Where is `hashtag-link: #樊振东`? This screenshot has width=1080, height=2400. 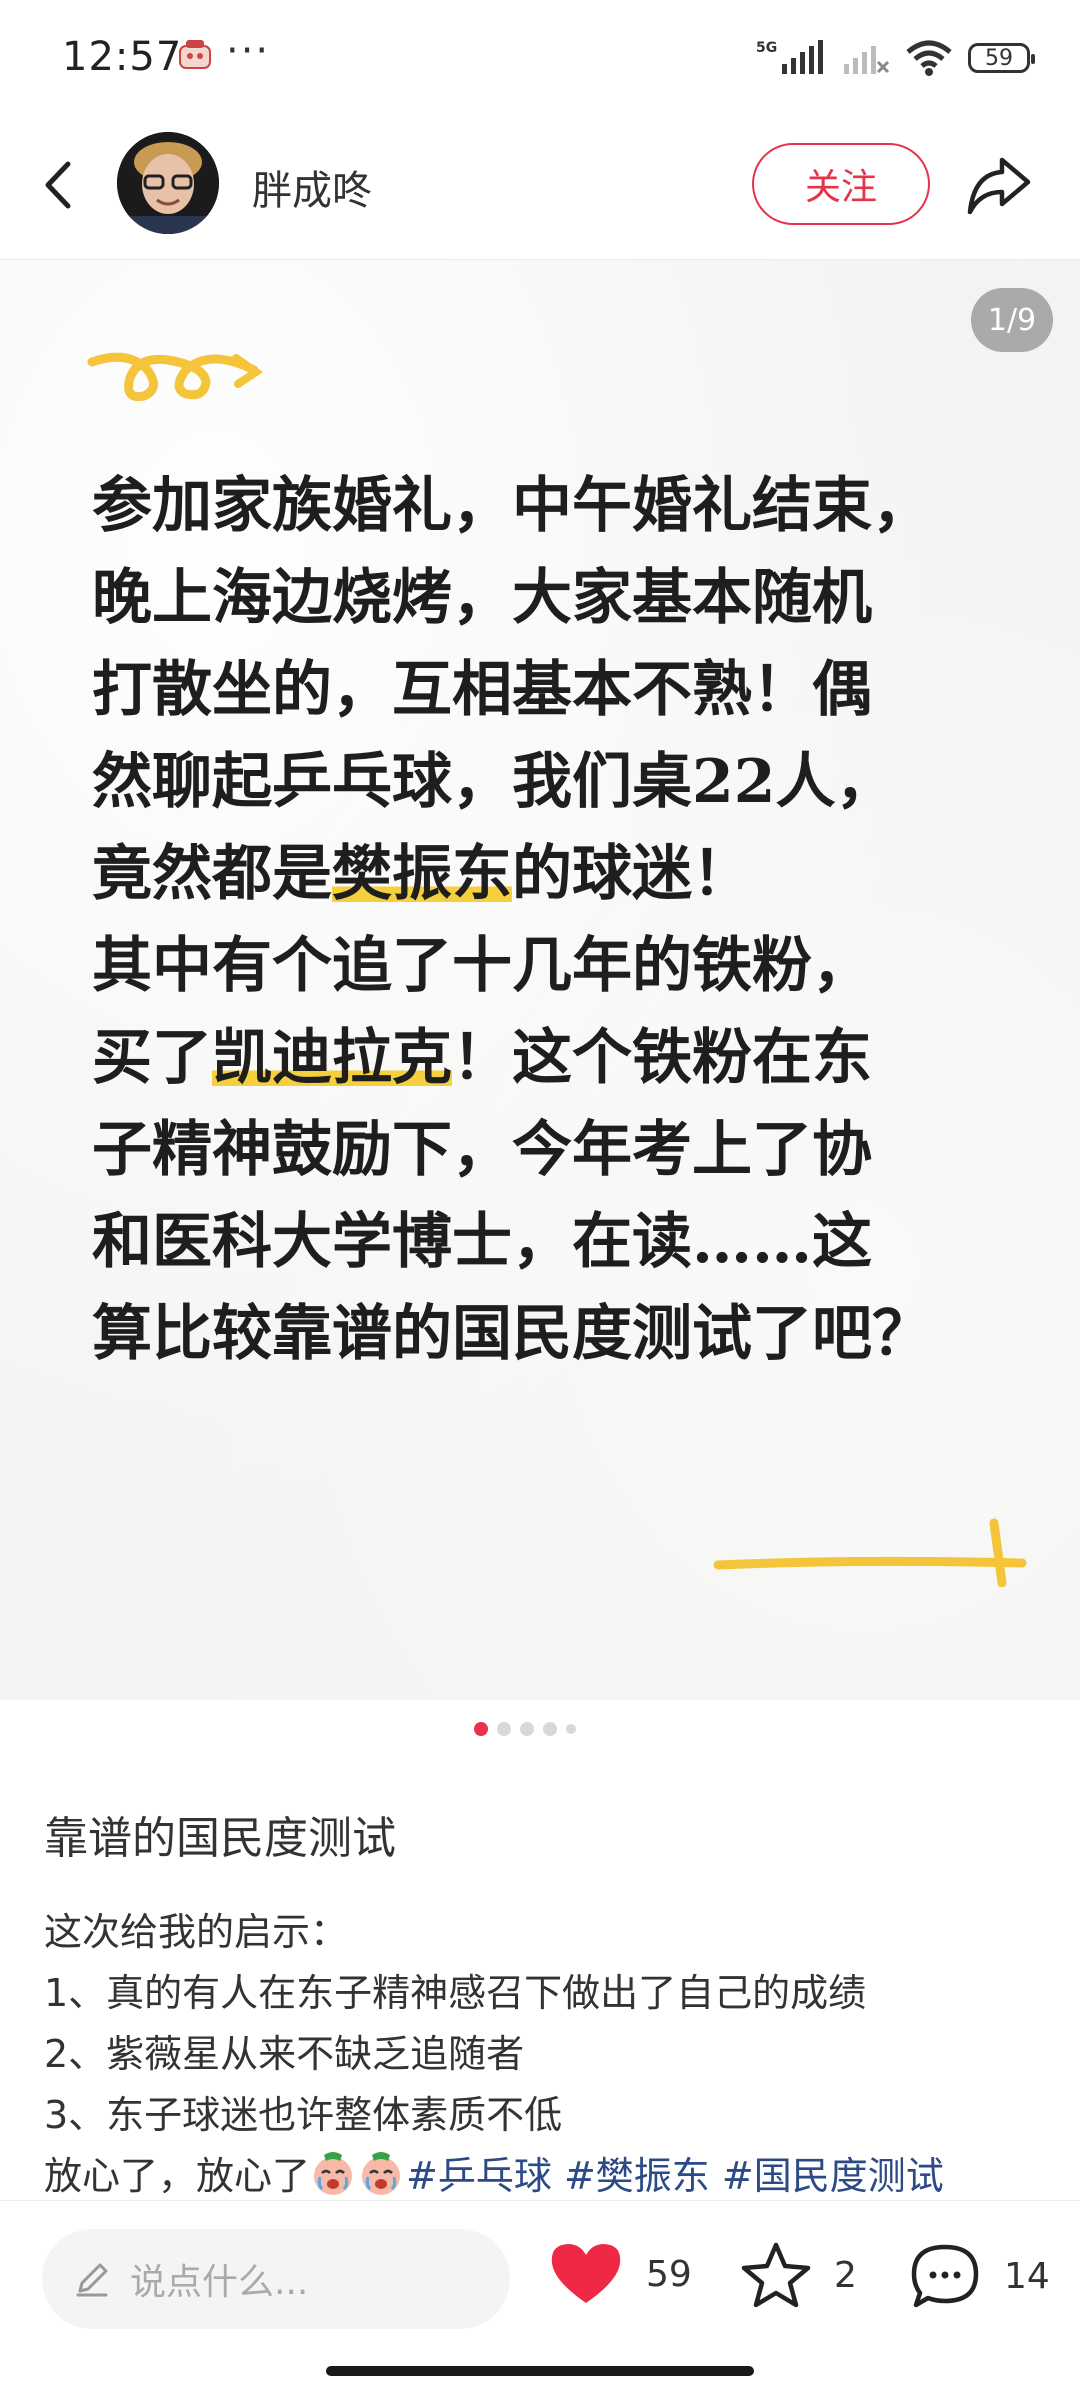 hashtag-link: #樊振东 is located at coordinates (637, 2176).